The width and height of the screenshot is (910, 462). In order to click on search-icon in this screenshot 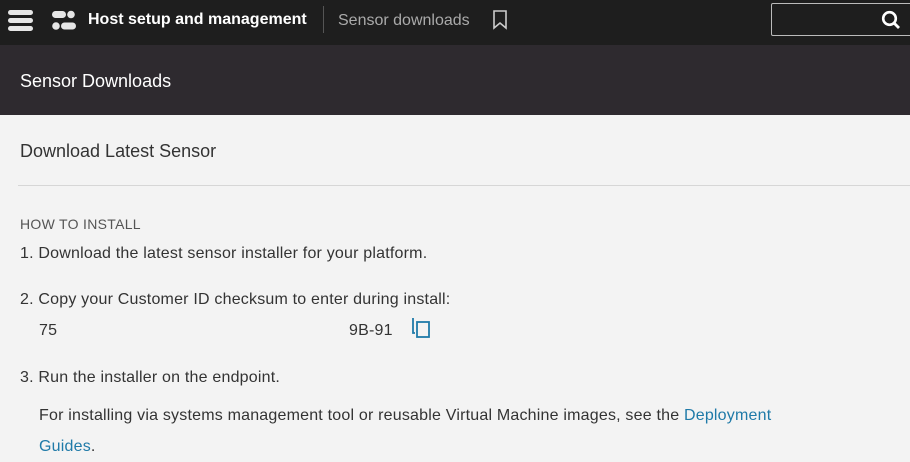, I will do `click(891, 20)`.